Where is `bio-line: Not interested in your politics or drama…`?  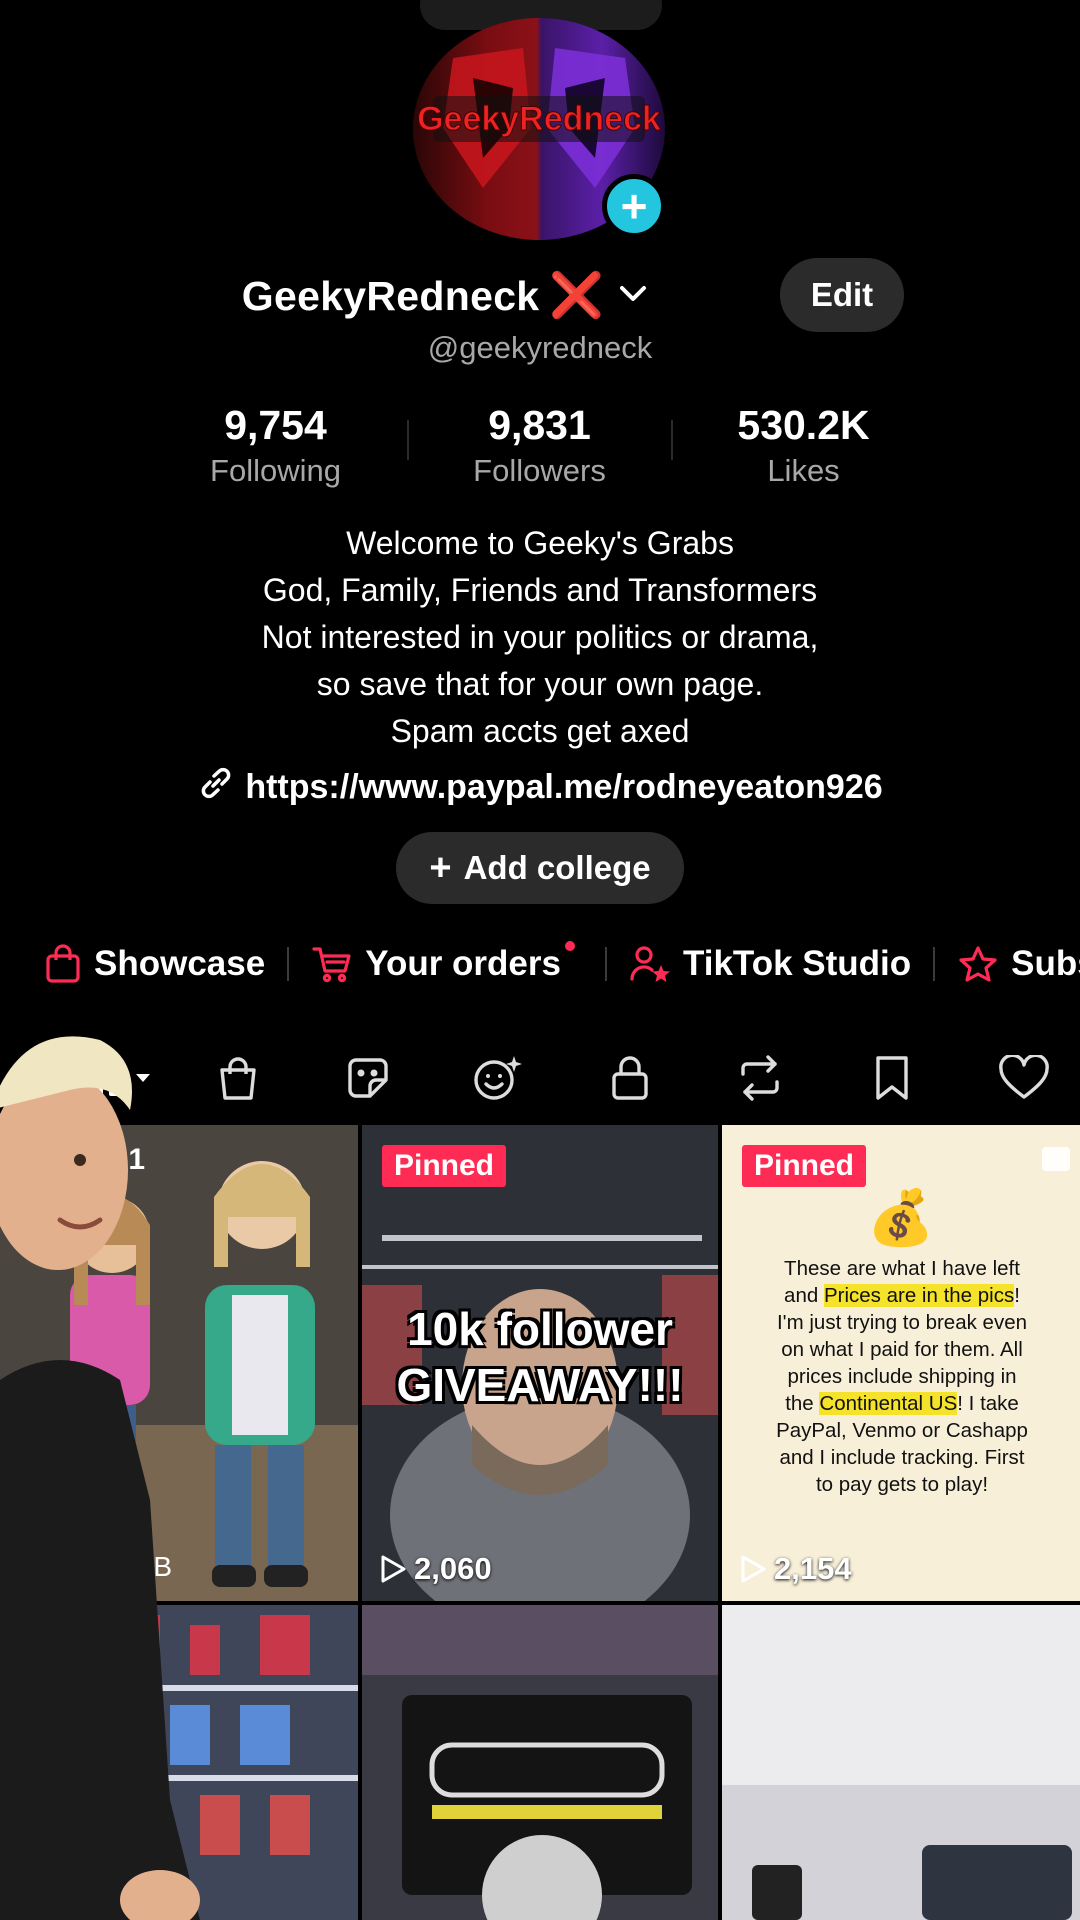
bio-line: Not interested in your politics or drama… is located at coordinates (540, 637).